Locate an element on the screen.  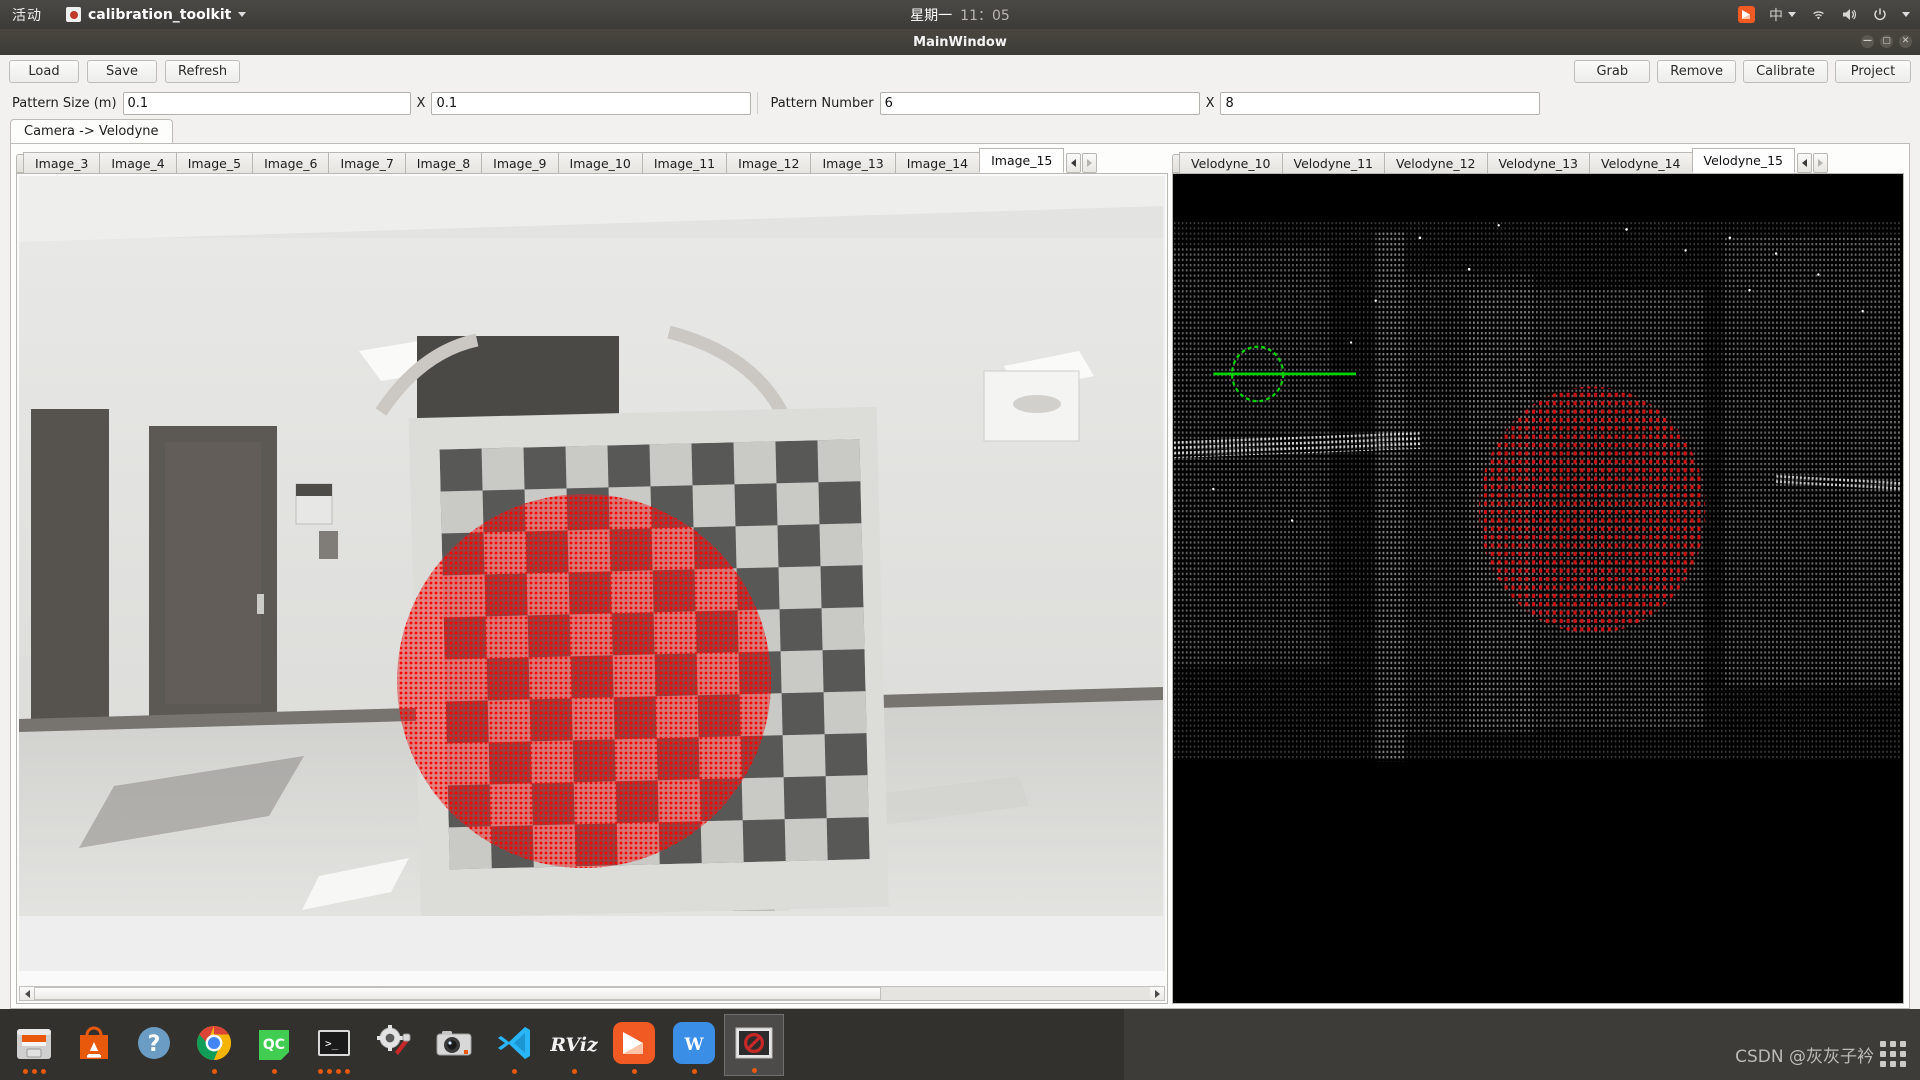
pattern-number-y-input: 8 is located at coordinates (1380, 103).